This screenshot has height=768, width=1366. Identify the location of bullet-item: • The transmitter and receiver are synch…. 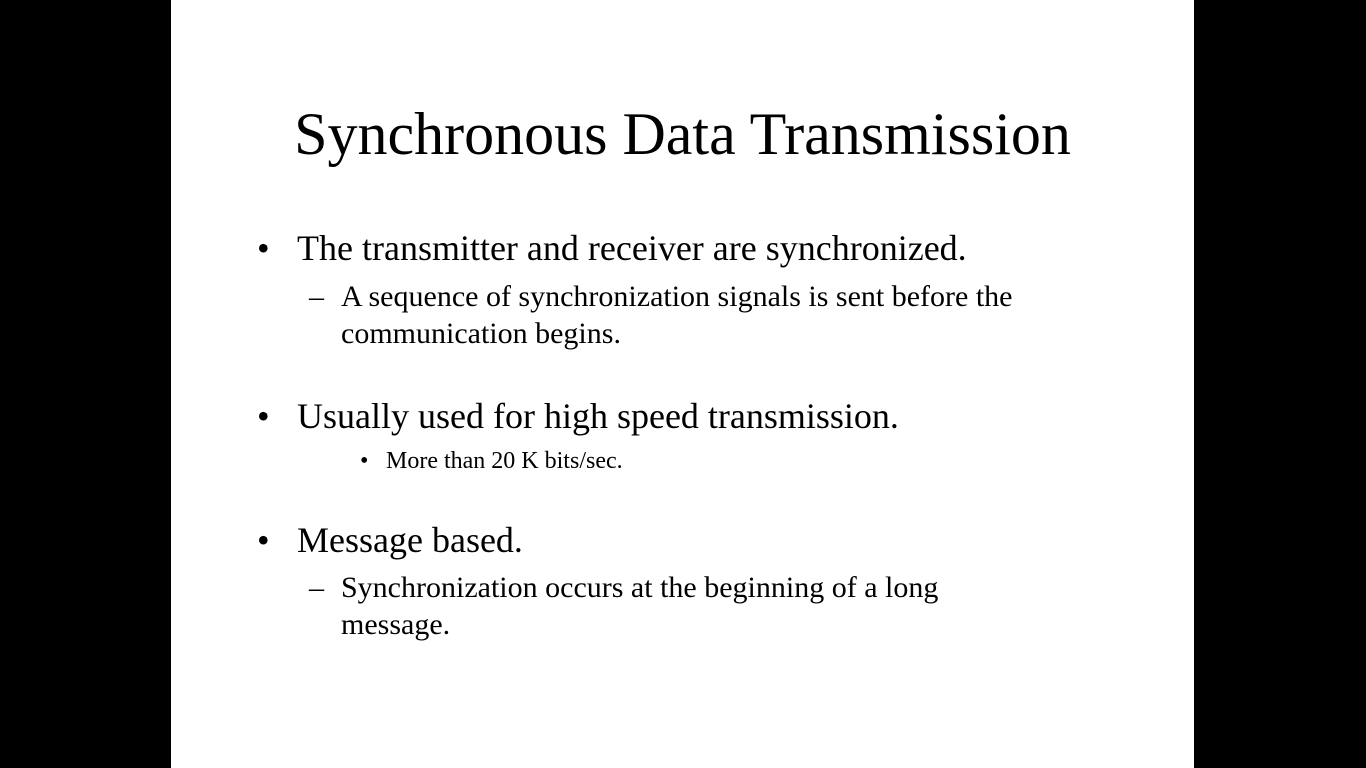
(707, 248).